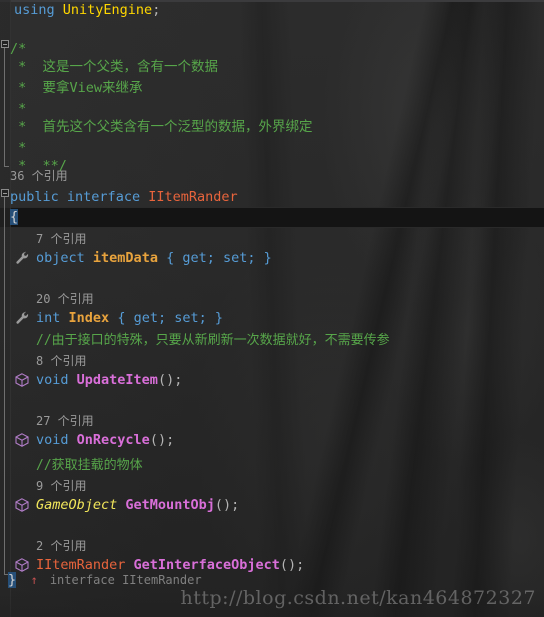 The image size is (544, 617). I want to click on code-line-updateitem: void UpdateItem();, so click(272, 380).